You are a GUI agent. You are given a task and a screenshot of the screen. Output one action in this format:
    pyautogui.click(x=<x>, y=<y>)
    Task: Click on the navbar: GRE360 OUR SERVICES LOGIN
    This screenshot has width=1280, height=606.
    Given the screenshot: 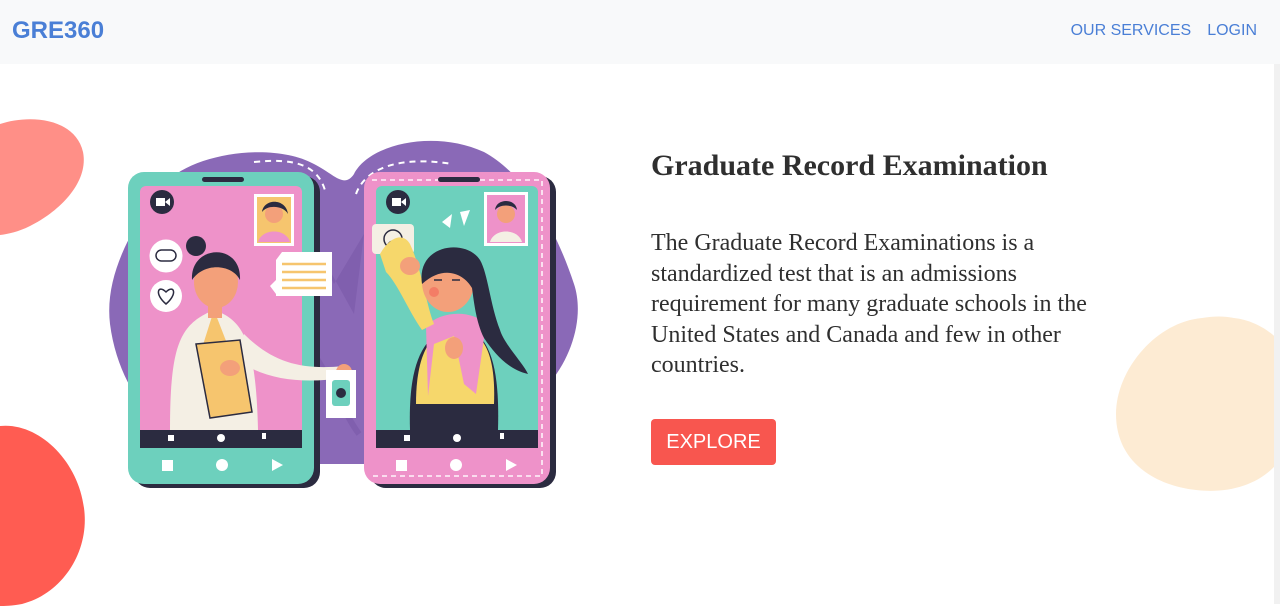 What is the action you would take?
    pyautogui.click(x=640, y=32)
    